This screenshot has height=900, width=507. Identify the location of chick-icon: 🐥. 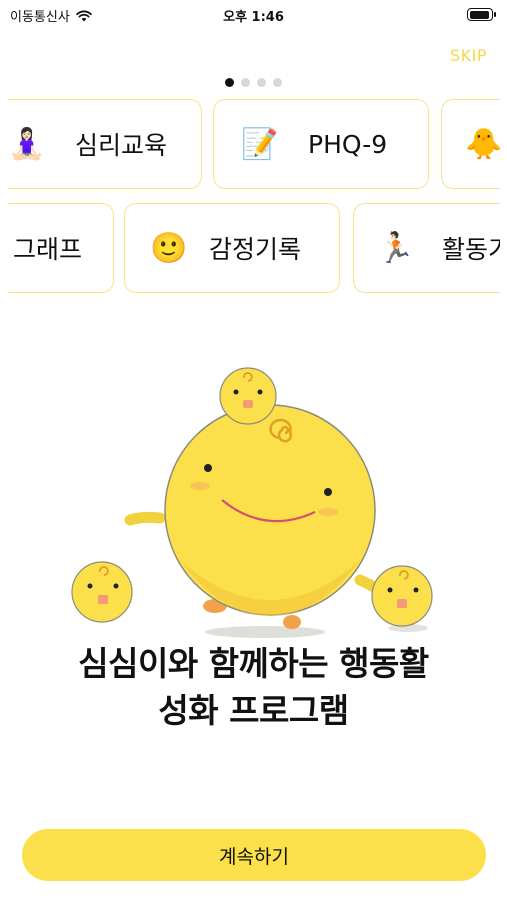
(482, 144).